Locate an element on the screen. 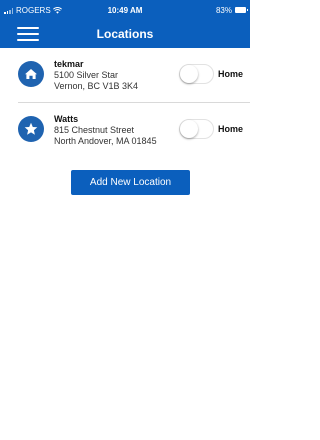 The height and width of the screenshot is (440, 320). location-address-line1: 5100 Silver Star is located at coordinates (86, 75).